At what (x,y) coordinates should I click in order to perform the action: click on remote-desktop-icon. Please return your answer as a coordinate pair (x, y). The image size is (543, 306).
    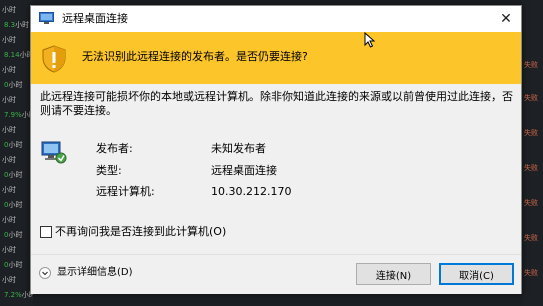
    Looking at the image, I should click on (46, 18).